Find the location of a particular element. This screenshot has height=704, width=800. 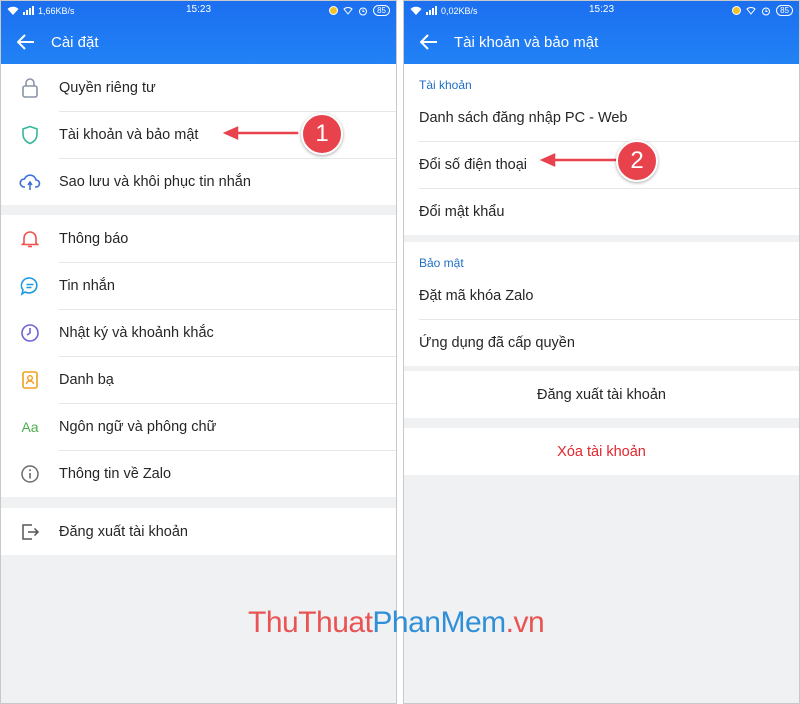

chat-bubble-icon is located at coordinates (29, 286).